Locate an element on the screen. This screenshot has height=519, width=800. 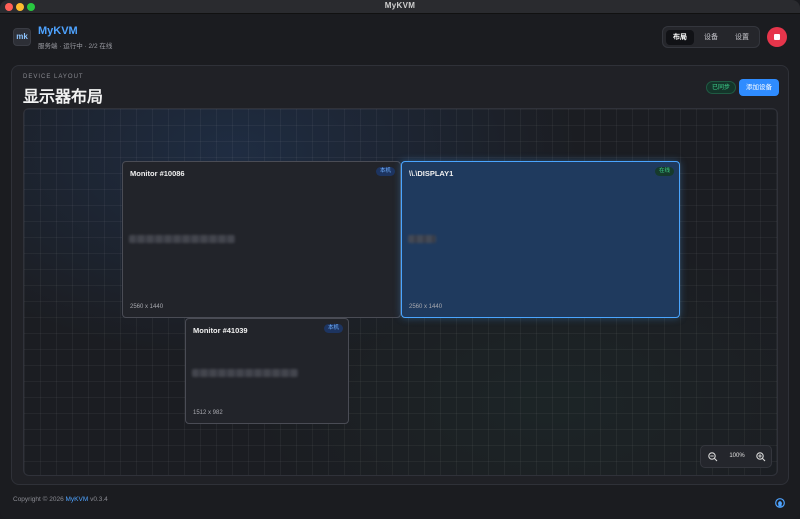
monitor-card-selected: \\.\DISPLAY1 在线 2560 x 1440 is located at coordinates (540, 239).